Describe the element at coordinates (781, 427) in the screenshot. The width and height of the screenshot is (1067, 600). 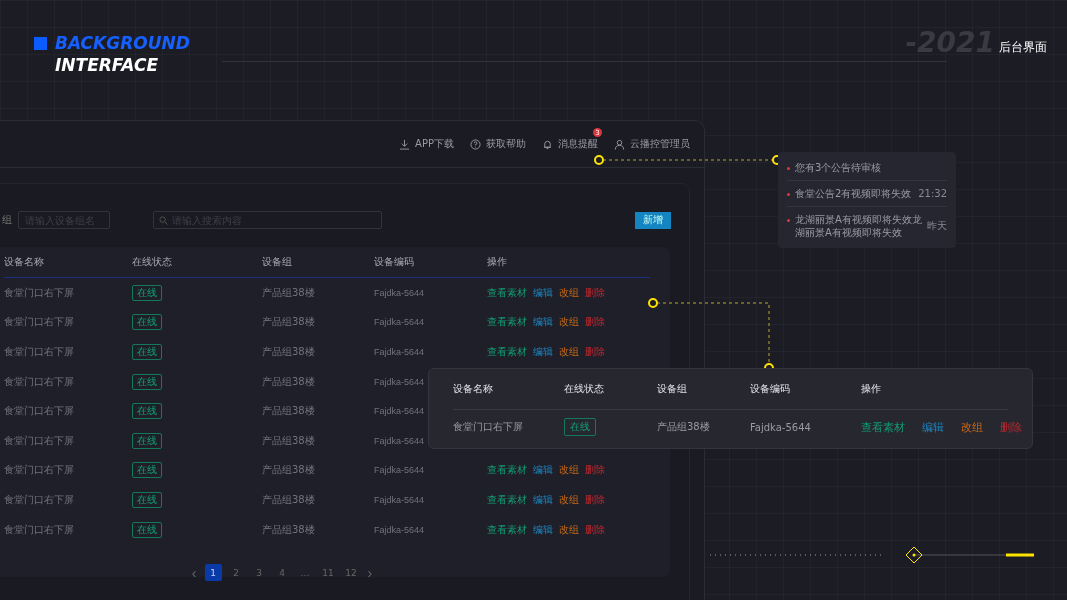
I see `table-cell-text: Fajdka-5644` at that location.